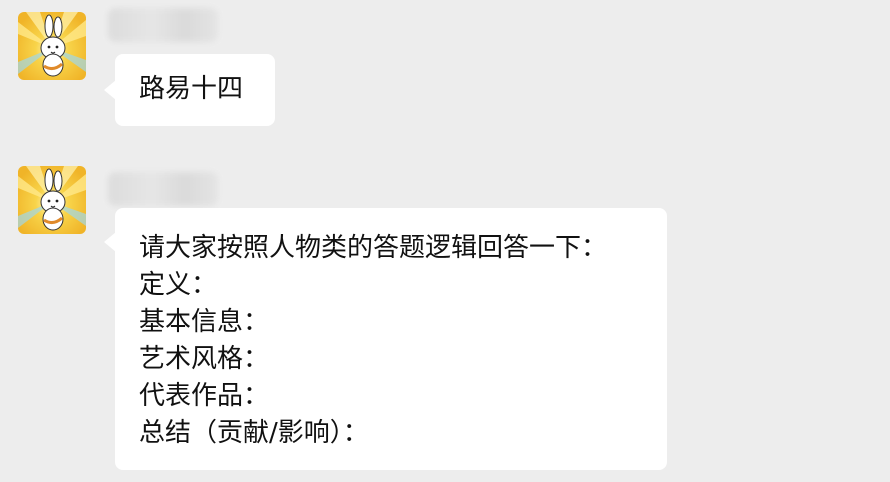 This screenshot has height=482, width=890. Describe the element at coordinates (204, 359) in the screenshot. I see `message-line: 艺术风格：` at that location.